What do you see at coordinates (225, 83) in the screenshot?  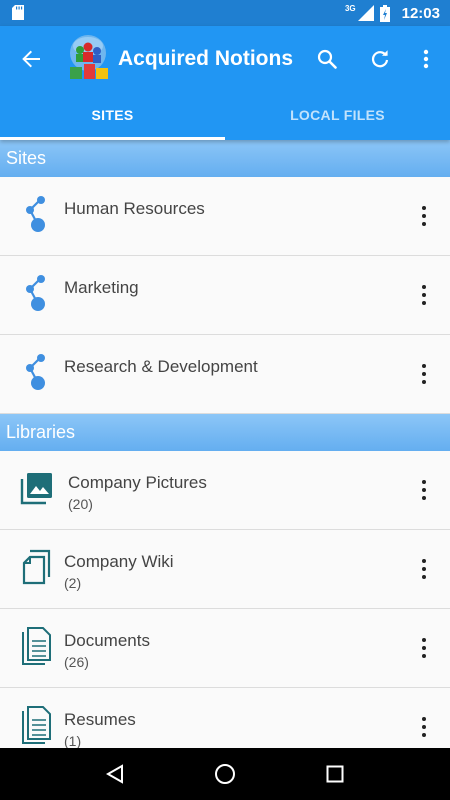 I see `app-bar: Acquired Notions SITES LOCAL FILES` at bounding box center [225, 83].